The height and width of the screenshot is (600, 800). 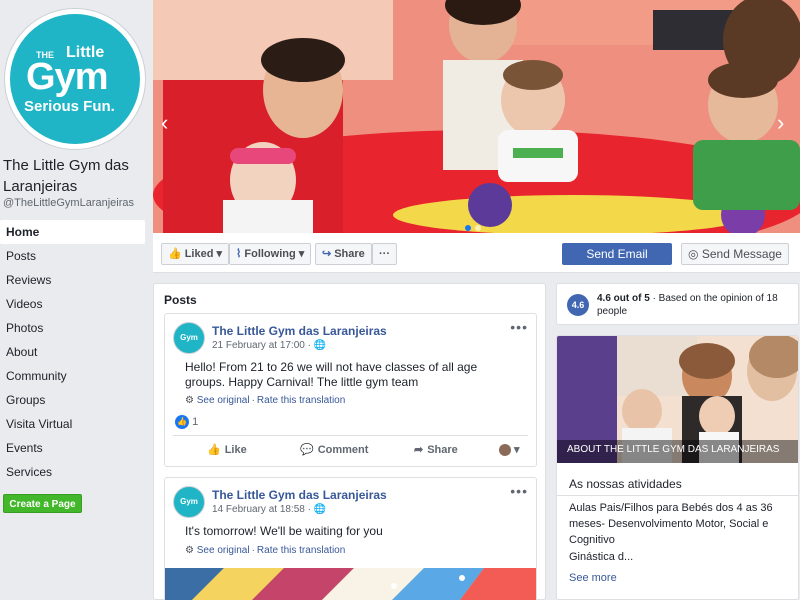 What do you see at coordinates (578, 305) in the screenshot?
I see `rating-badge: 4.6` at bounding box center [578, 305].